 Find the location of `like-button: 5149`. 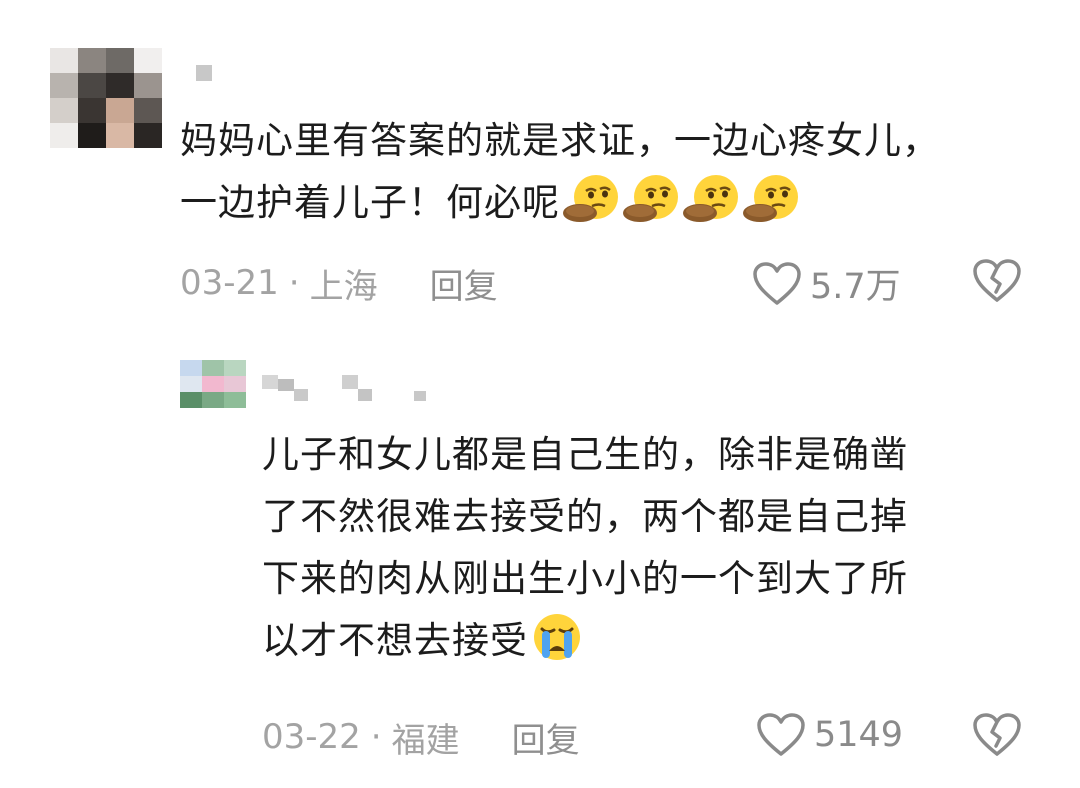

like-button: 5149 is located at coordinates (829, 735).